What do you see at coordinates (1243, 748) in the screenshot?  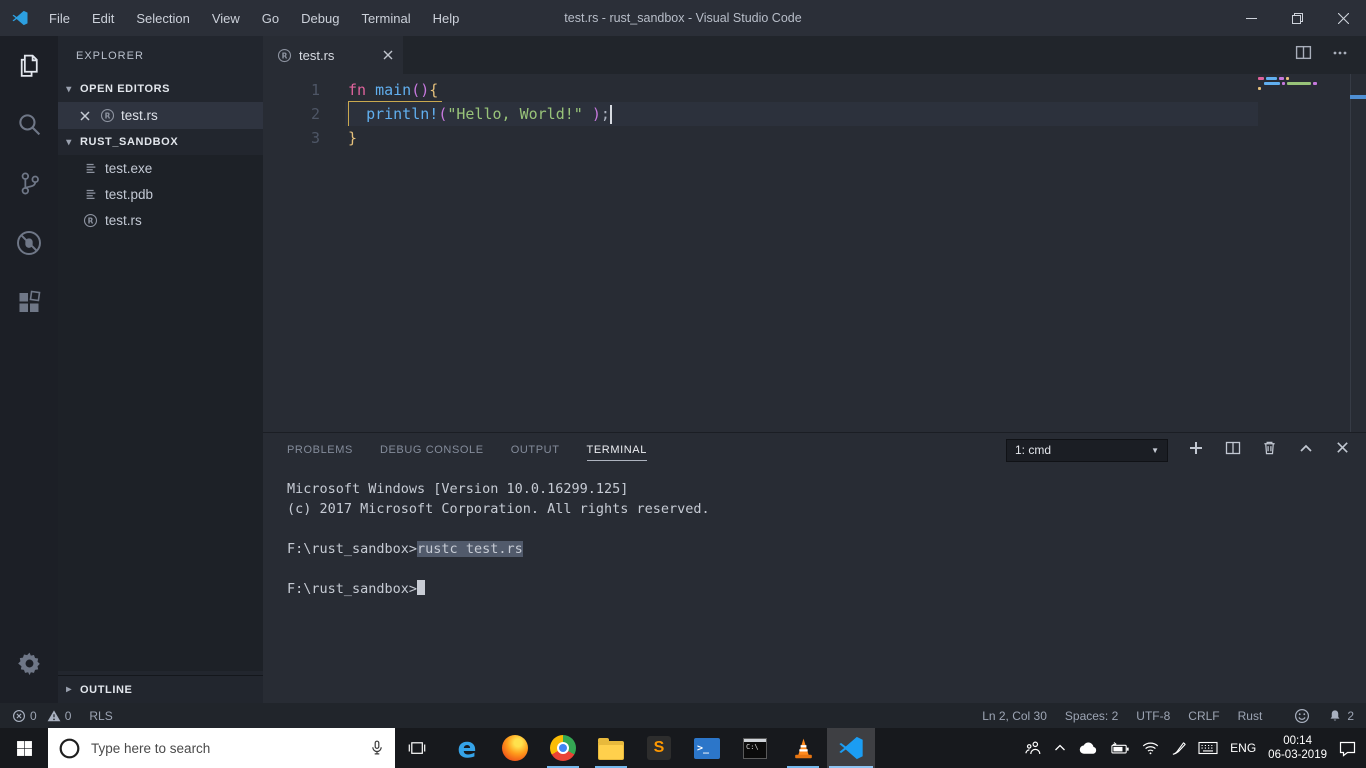 I see `language-indicator: ENG` at bounding box center [1243, 748].